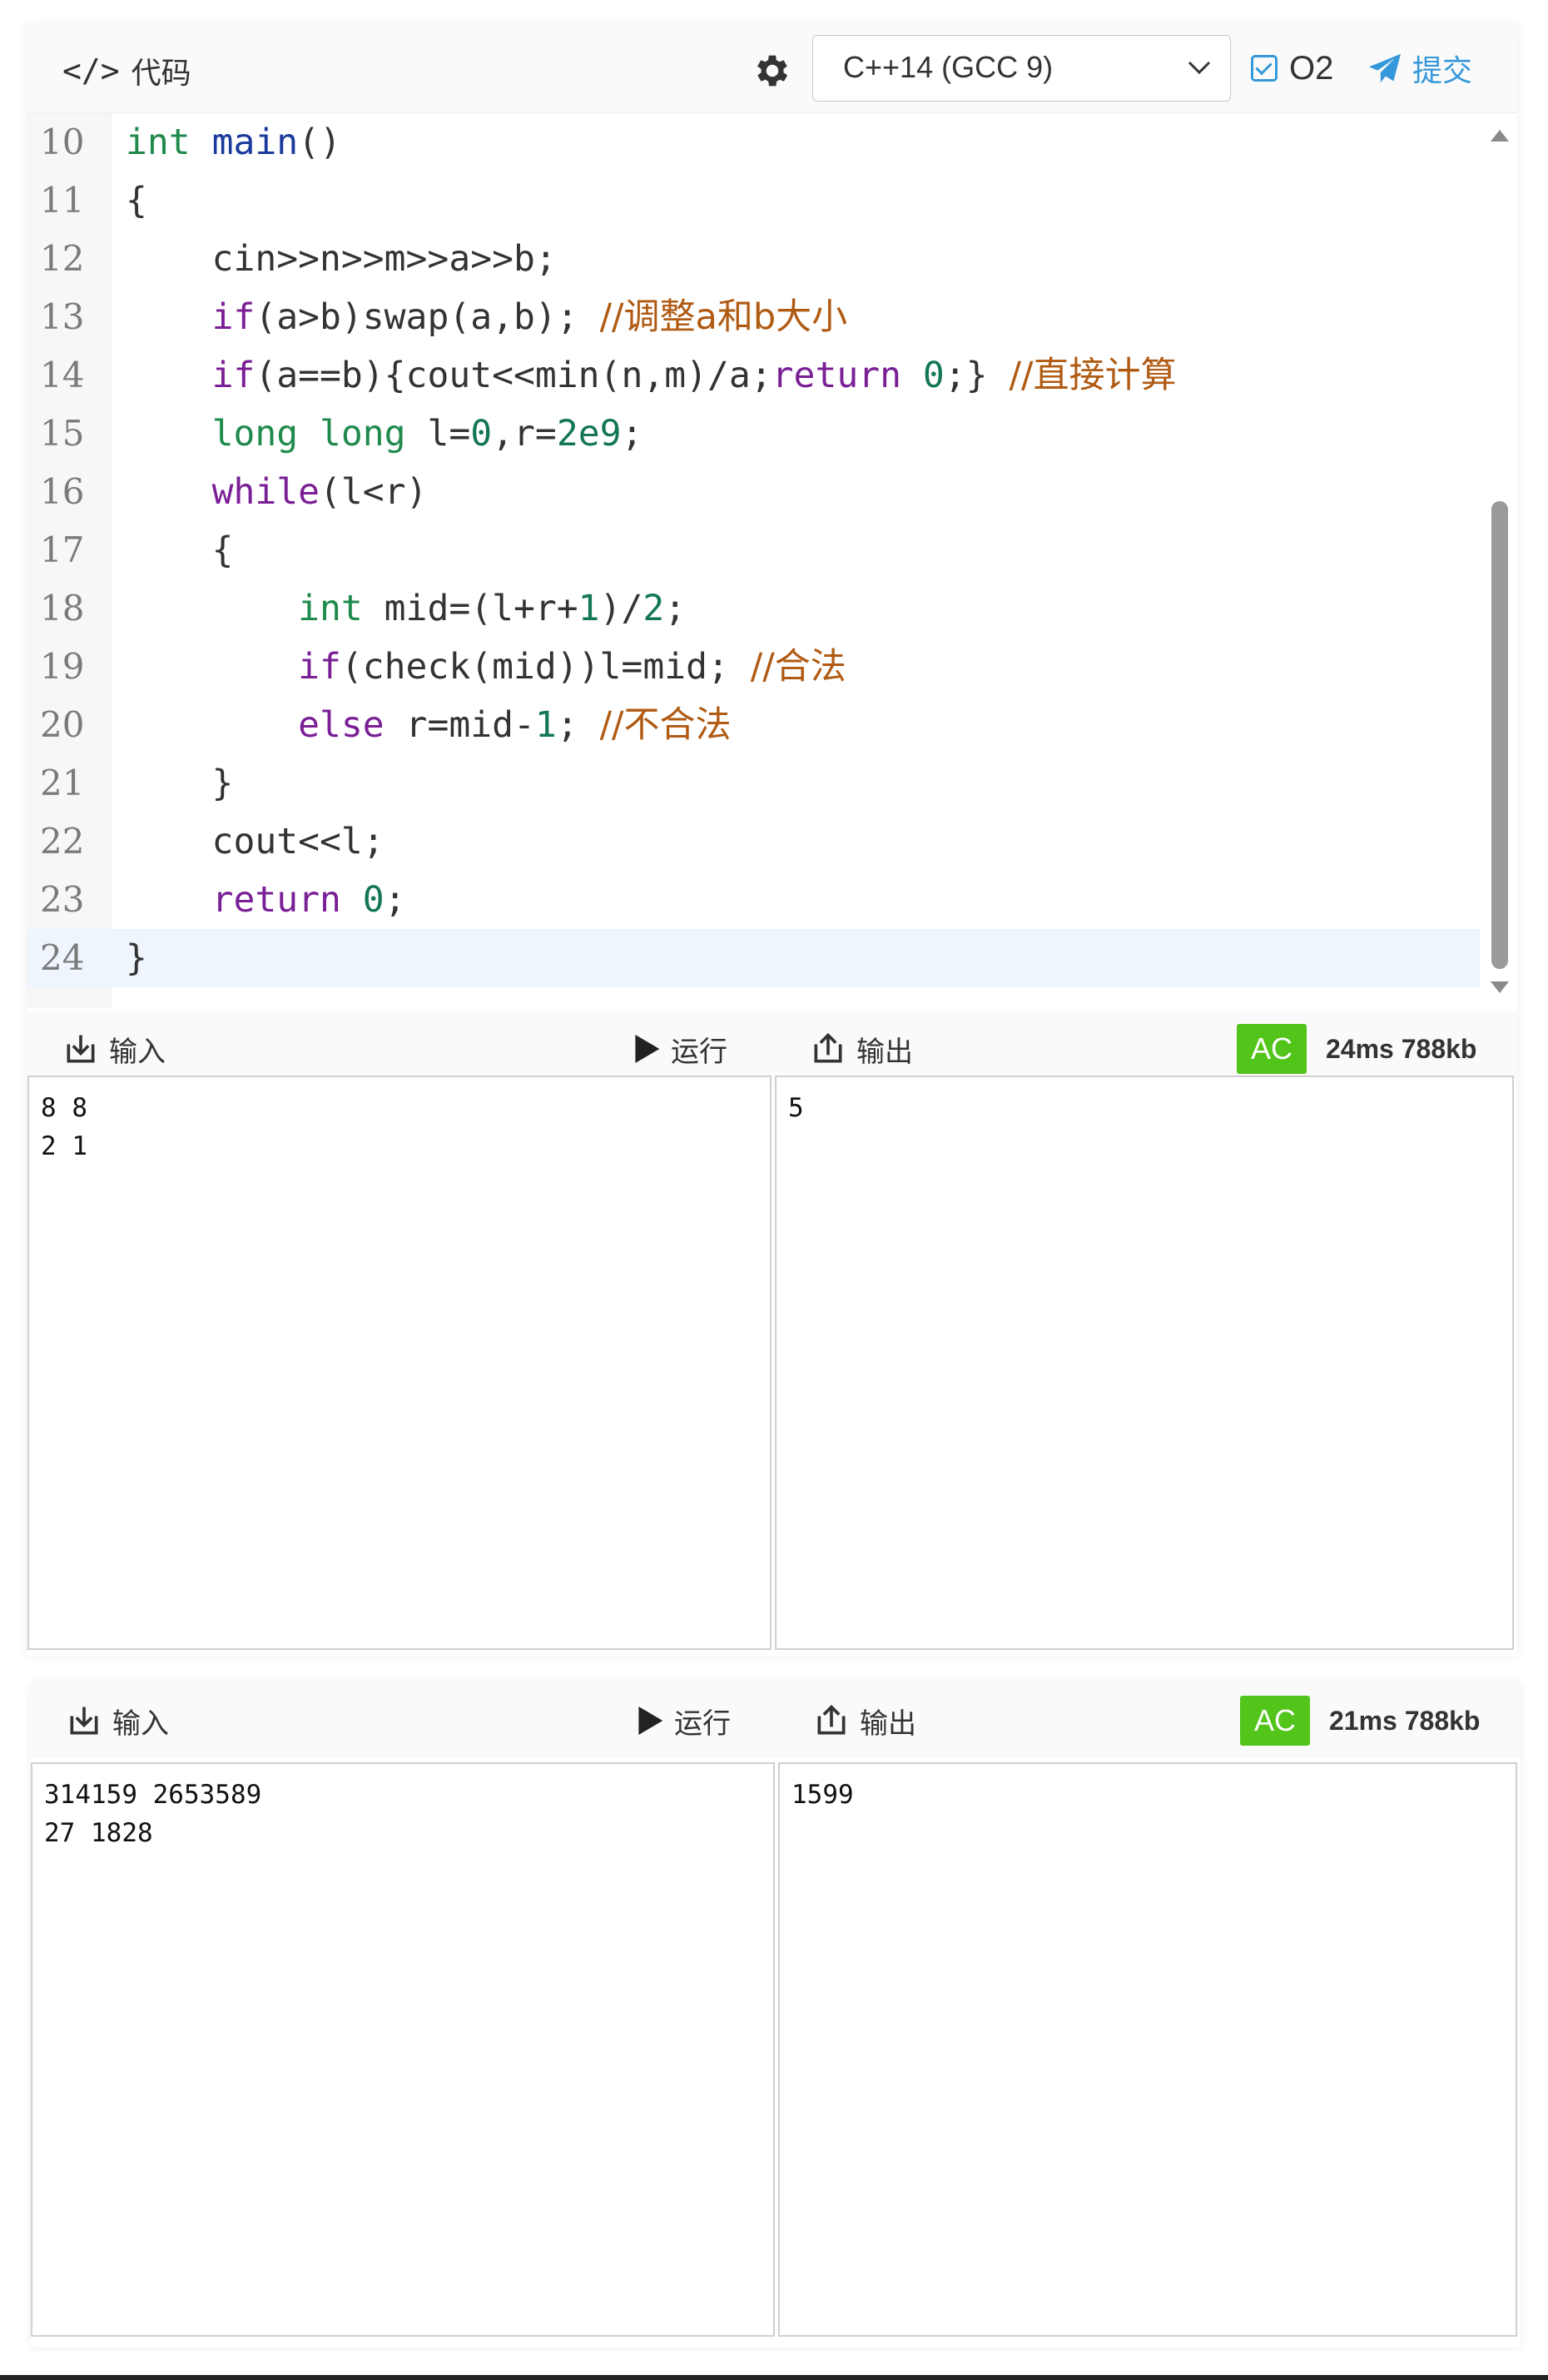 The width and height of the screenshot is (1548, 2380). I want to click on o2-toggle: O2, so click(1292, 68).